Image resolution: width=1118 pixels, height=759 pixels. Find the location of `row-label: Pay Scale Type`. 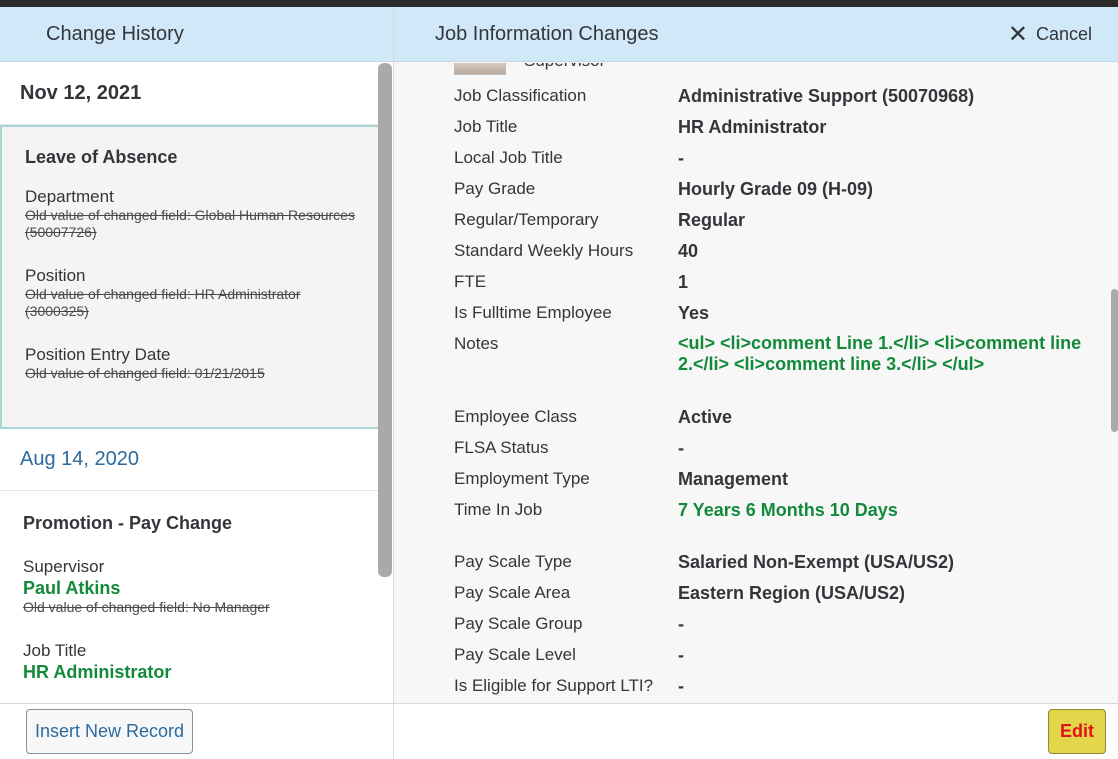

row-label: Pay Scale Type is located at coordinates (513, 561).